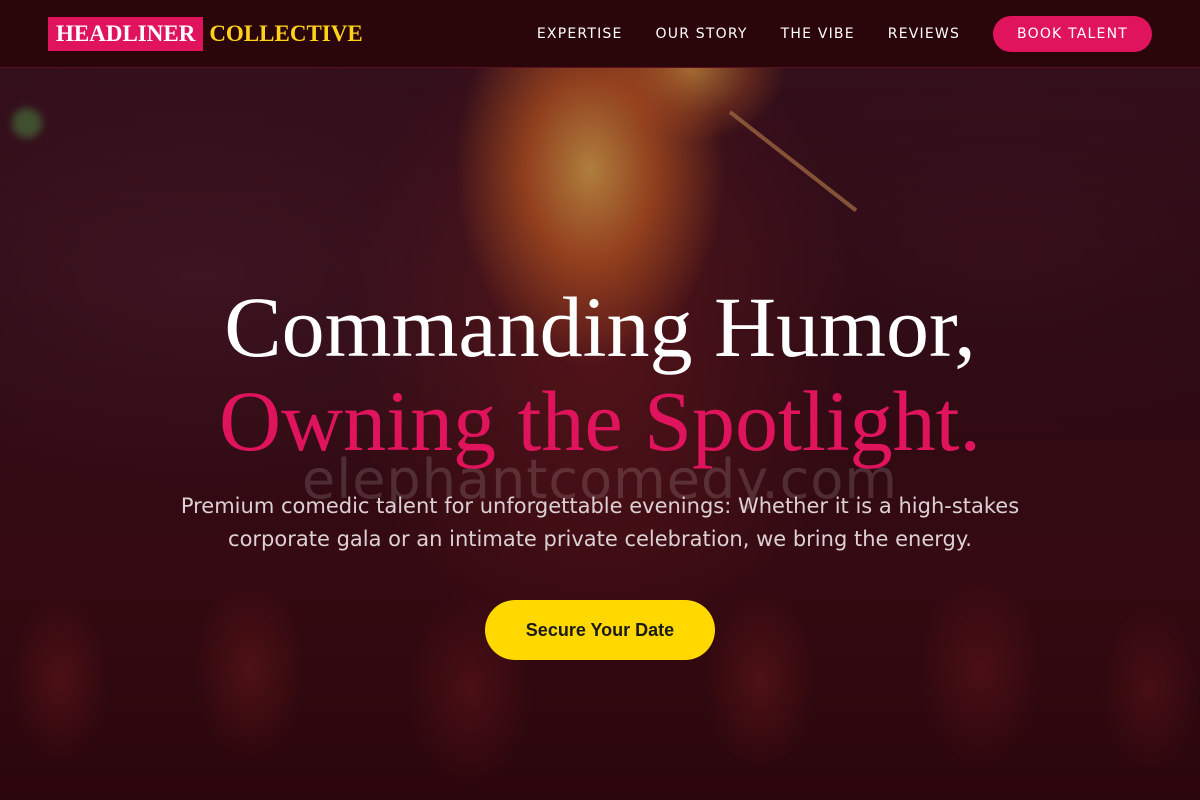 The width and height of the screenshot is (1200, 800). I want to click on nav-link-the-vibe: THE VIBE, so click(818, 34).